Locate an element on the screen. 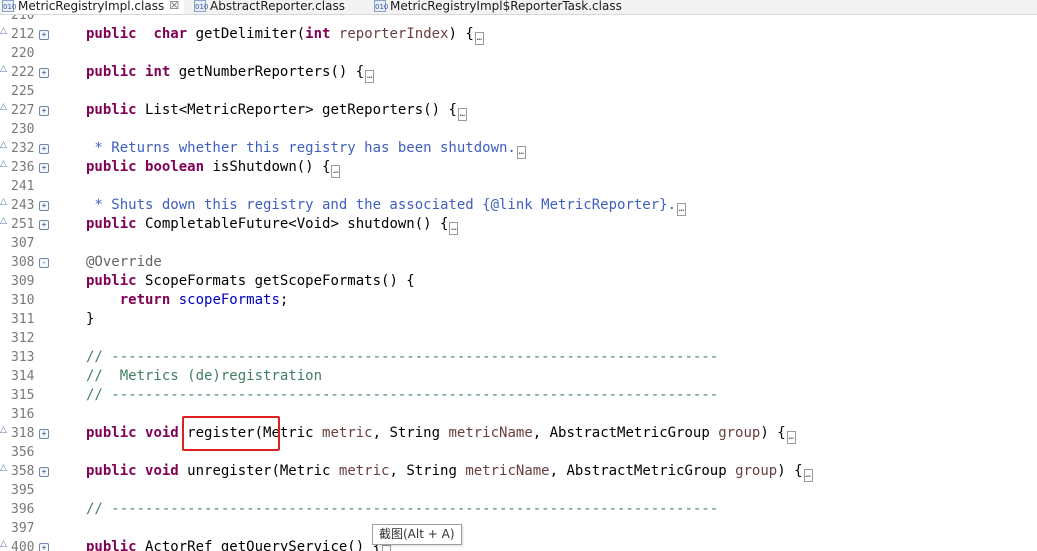  override-marker-icon: △ is located at coordinates (3, 164).